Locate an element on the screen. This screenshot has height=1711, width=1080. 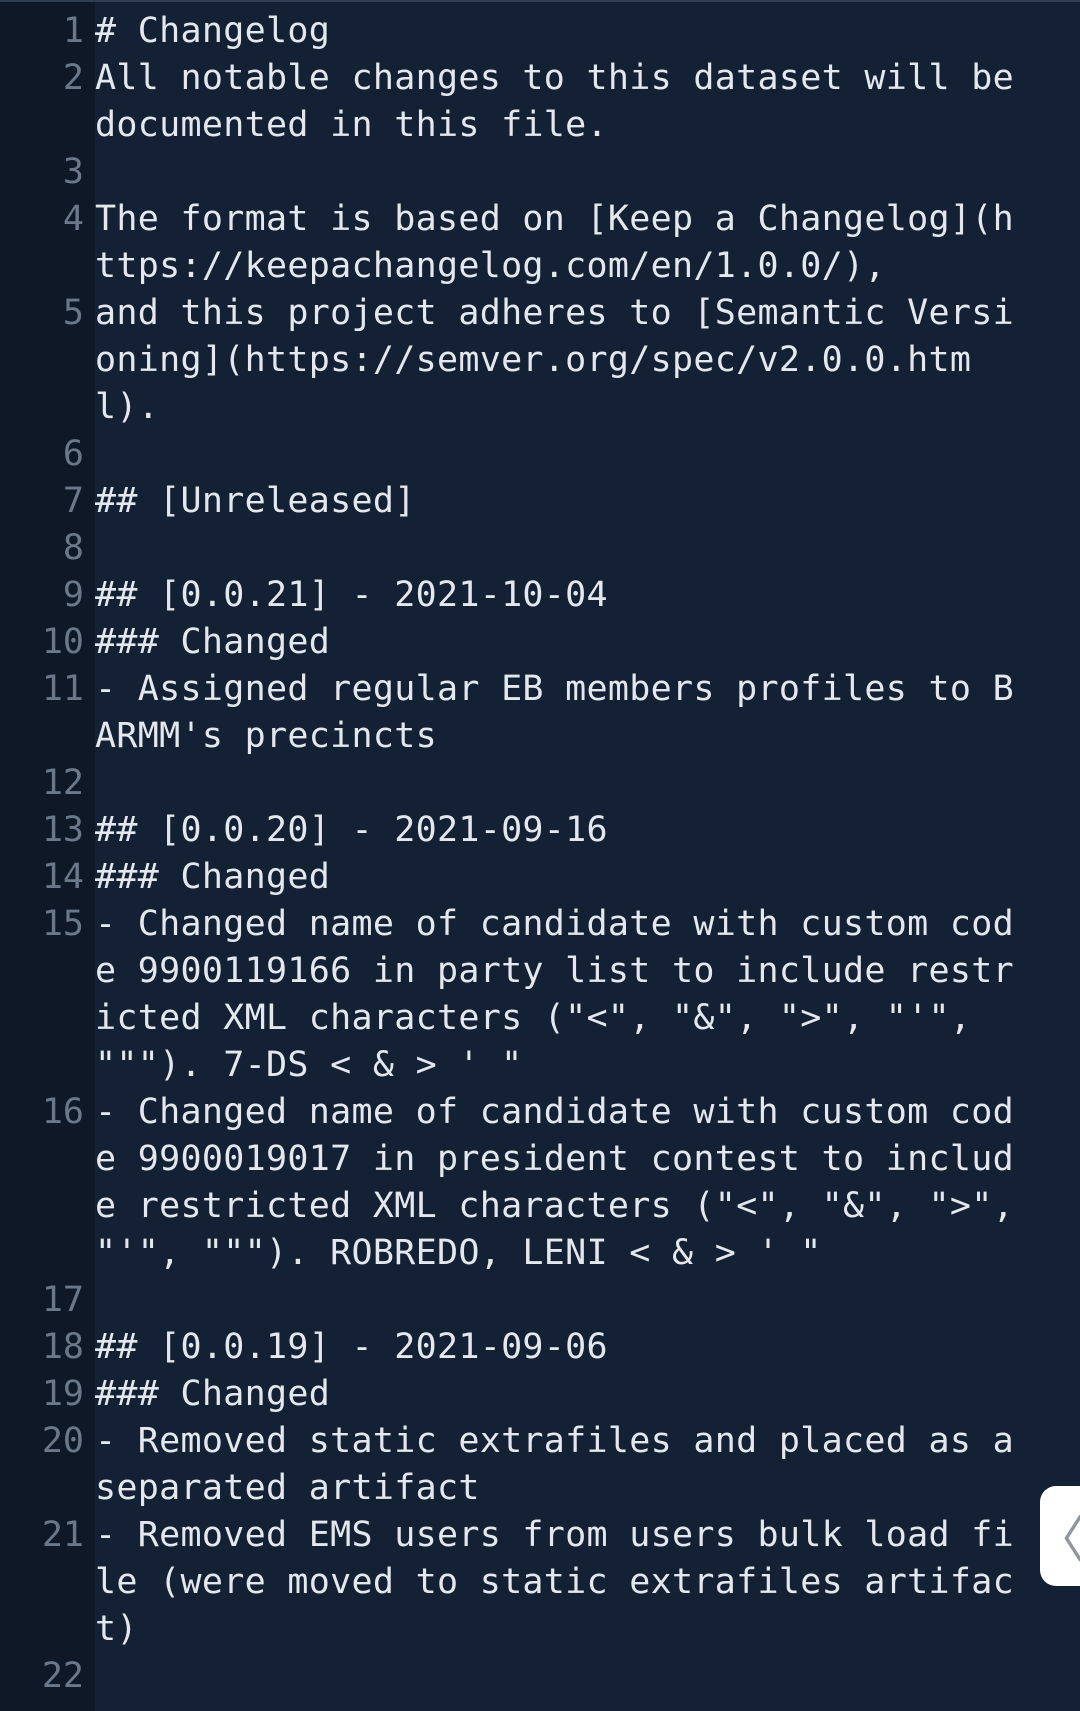
line-number: 12 is located at coordinates (62, 783).